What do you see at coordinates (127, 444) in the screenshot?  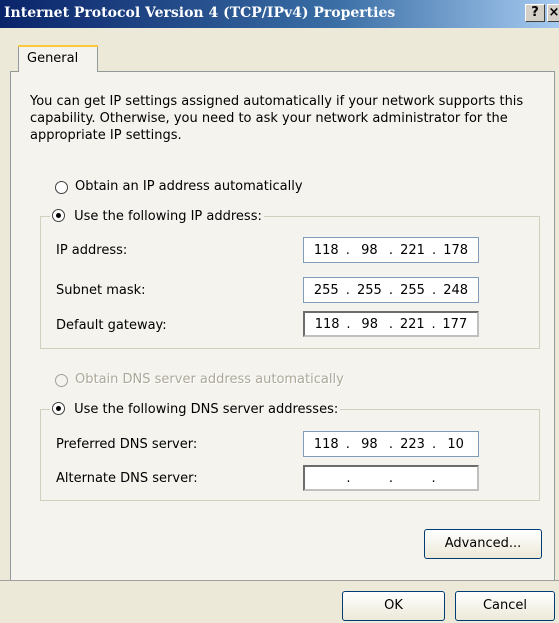 I see `preferred-dns-label: Preferred DNS server:` at bounding box center [127, 444].